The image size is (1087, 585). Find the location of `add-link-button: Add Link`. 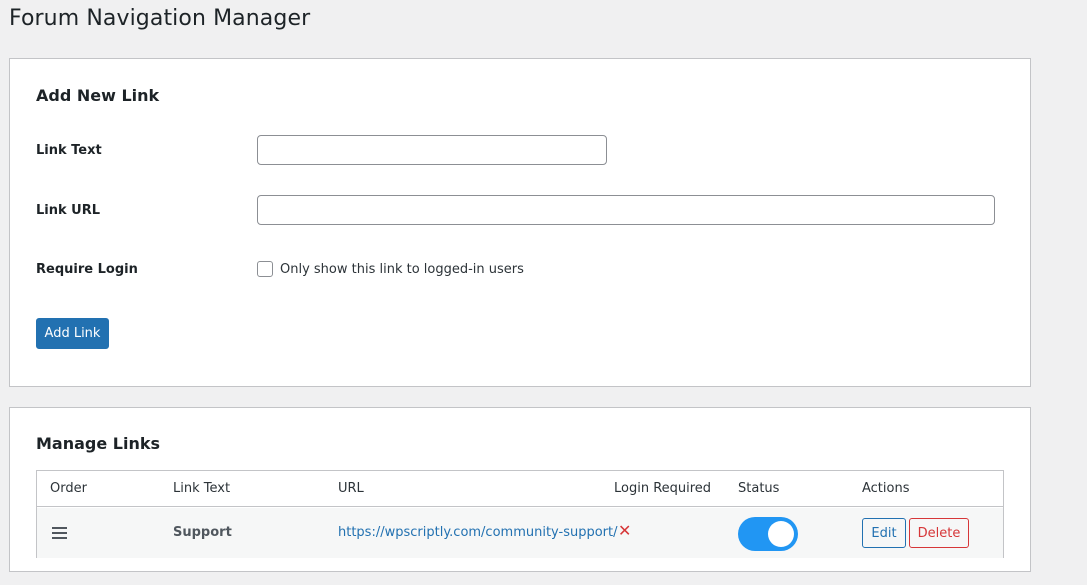

add-link-button: Add Link is located at coordinates (72, 333).